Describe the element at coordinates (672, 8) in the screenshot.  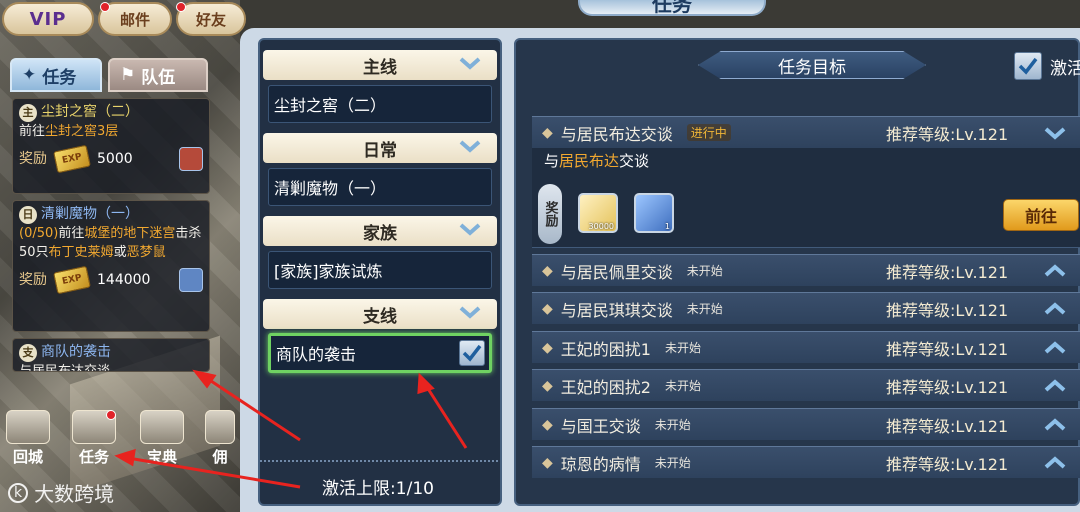
I see `panel-title: 任务` at that location.